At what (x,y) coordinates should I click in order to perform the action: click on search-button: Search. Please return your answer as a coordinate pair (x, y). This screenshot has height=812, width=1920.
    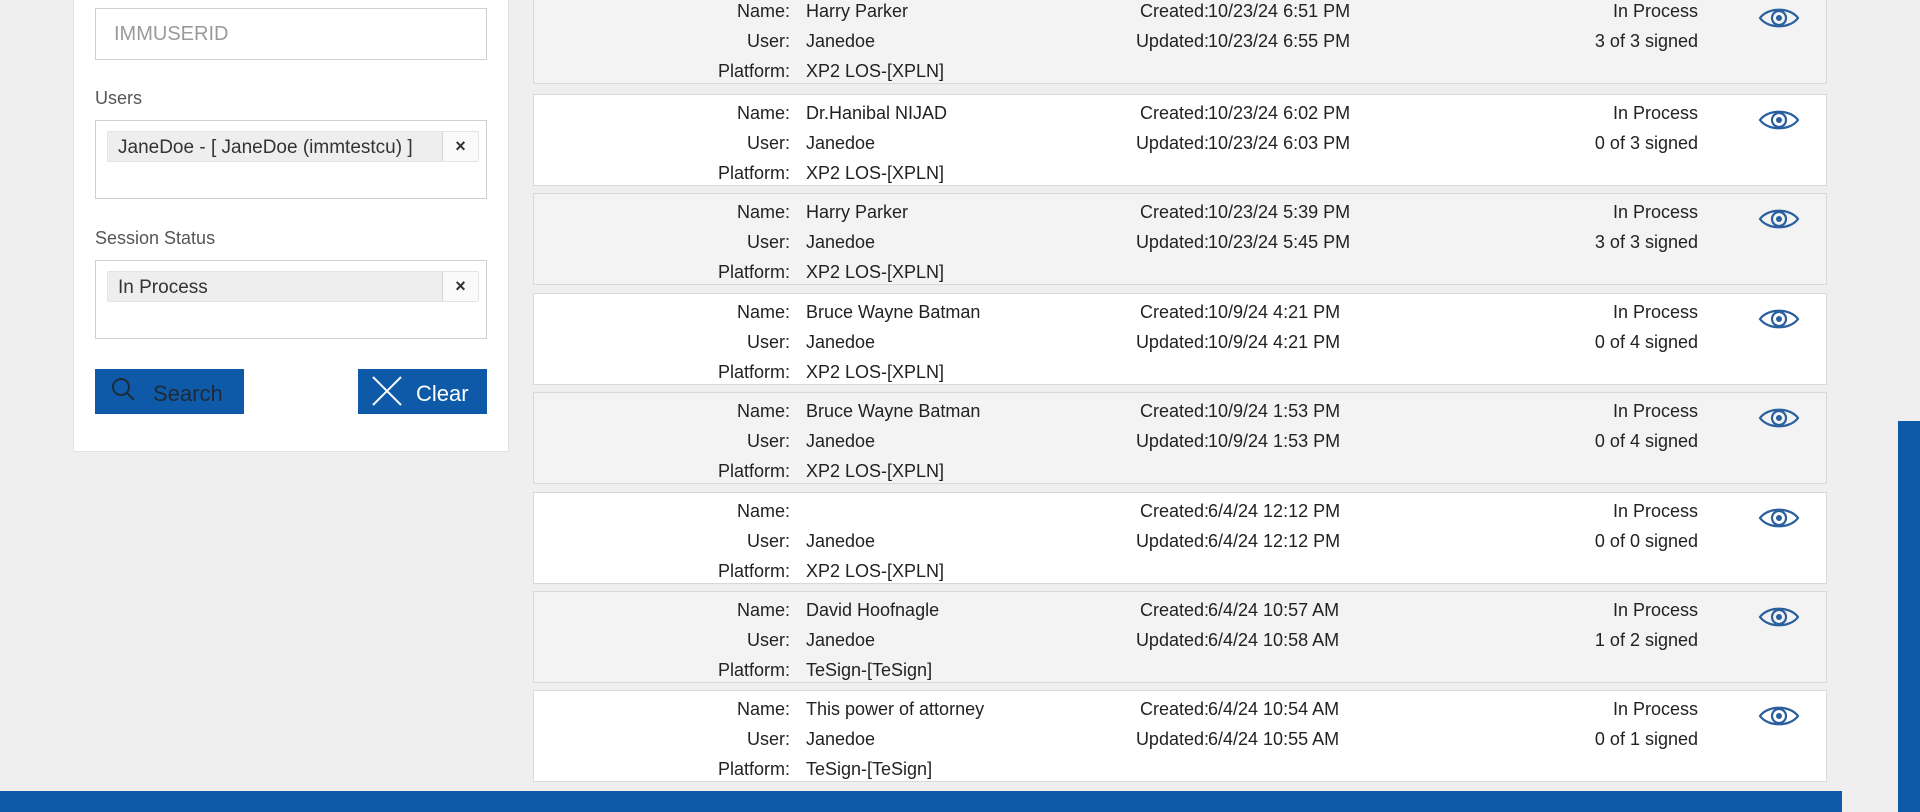
    Looking at the image, I should click on (169, 391).